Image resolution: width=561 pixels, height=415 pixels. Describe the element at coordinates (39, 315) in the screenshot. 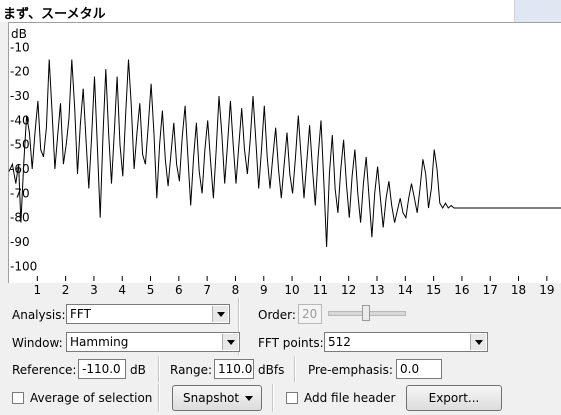

I see `analysis-label: Analysis:` at that location.